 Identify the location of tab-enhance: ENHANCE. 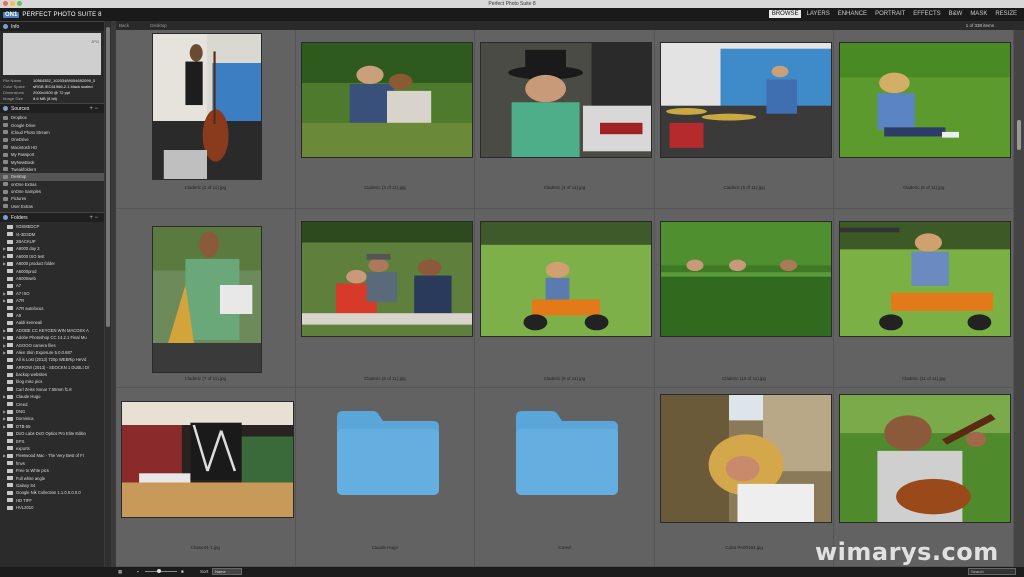
(852, 14).